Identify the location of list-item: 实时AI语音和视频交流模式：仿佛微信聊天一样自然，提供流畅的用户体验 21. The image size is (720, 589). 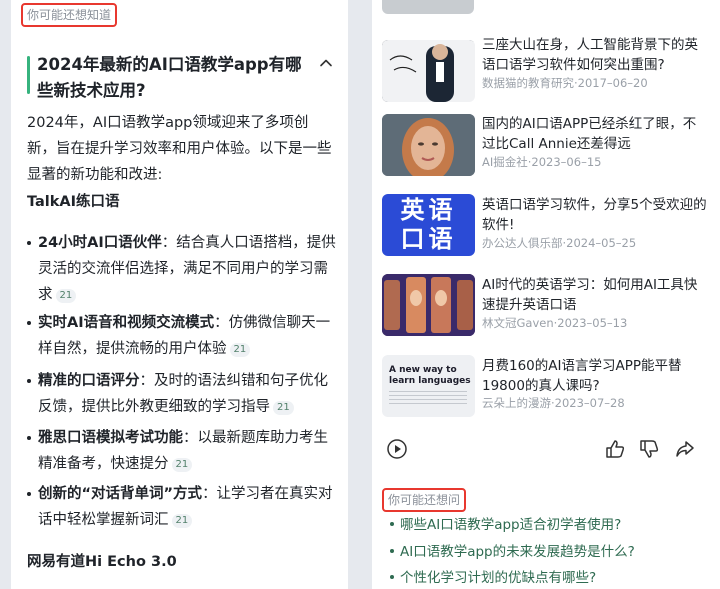
(182, 336).